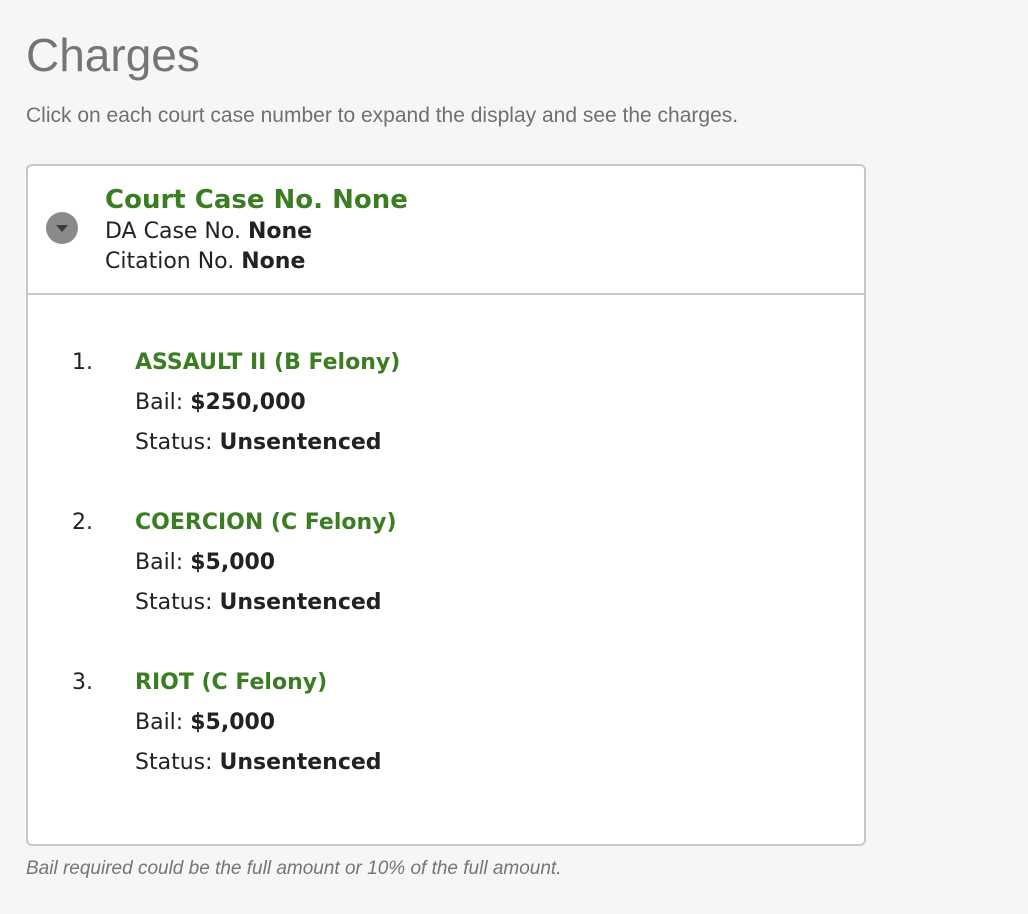 The width and height of the screenshot is (1028, 914). I want to click on citation-label: Citation No., so click(170, 261).